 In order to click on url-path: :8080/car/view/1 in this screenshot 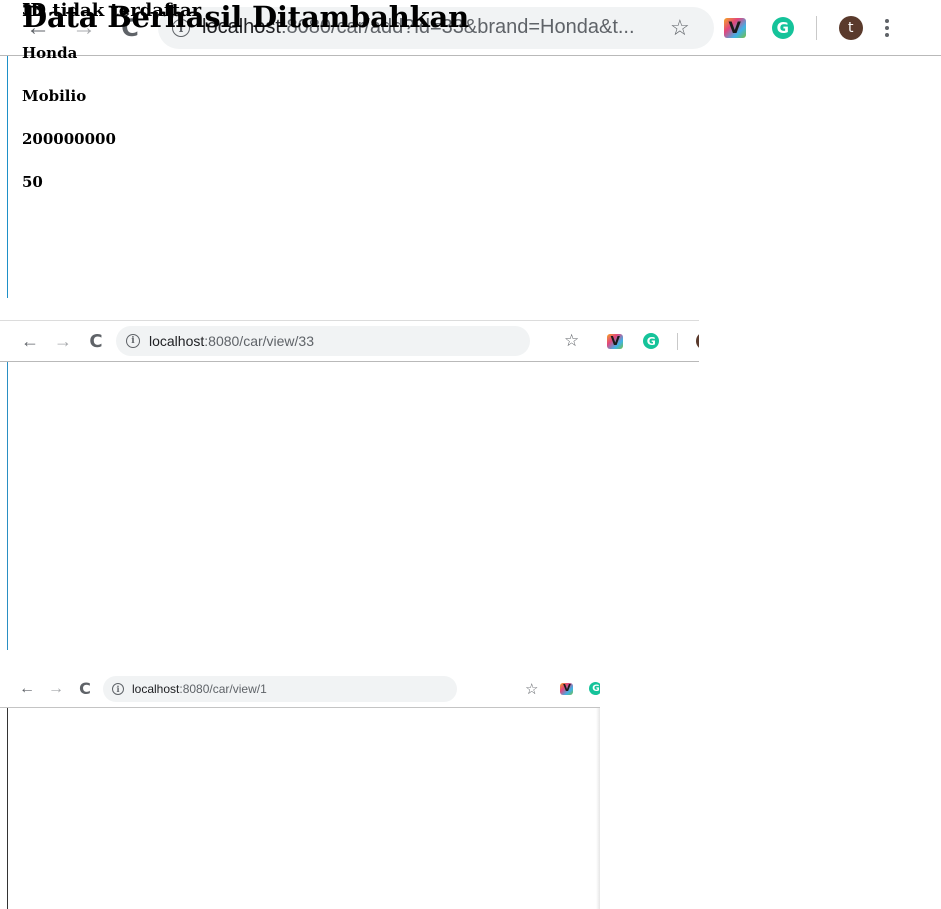, I will do `click(223, 688)`.